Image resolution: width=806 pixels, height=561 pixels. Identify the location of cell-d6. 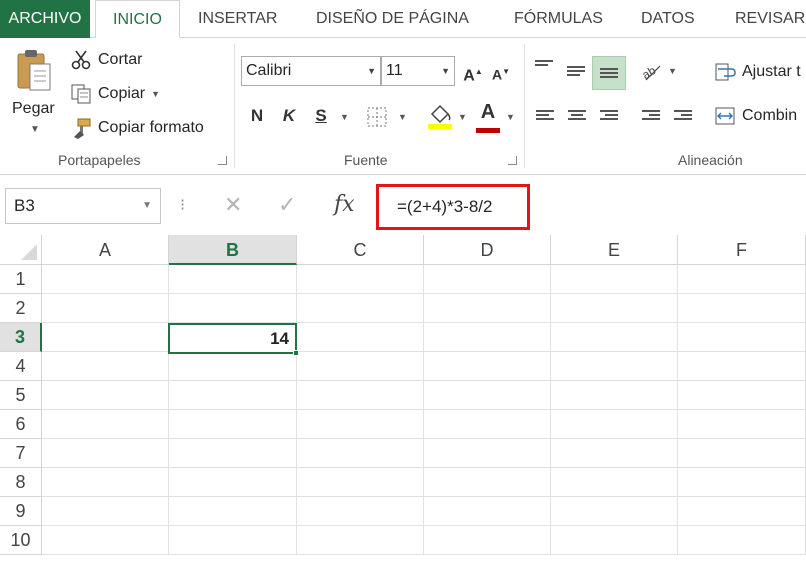
(487, 424).